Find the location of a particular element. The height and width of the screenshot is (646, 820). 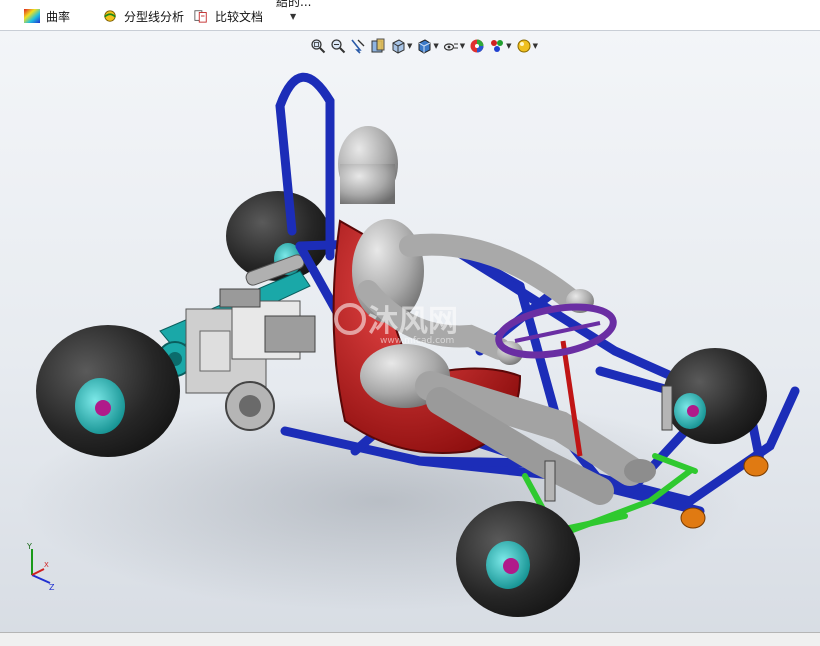

curvature-icon is located at coordinates (32, 16).